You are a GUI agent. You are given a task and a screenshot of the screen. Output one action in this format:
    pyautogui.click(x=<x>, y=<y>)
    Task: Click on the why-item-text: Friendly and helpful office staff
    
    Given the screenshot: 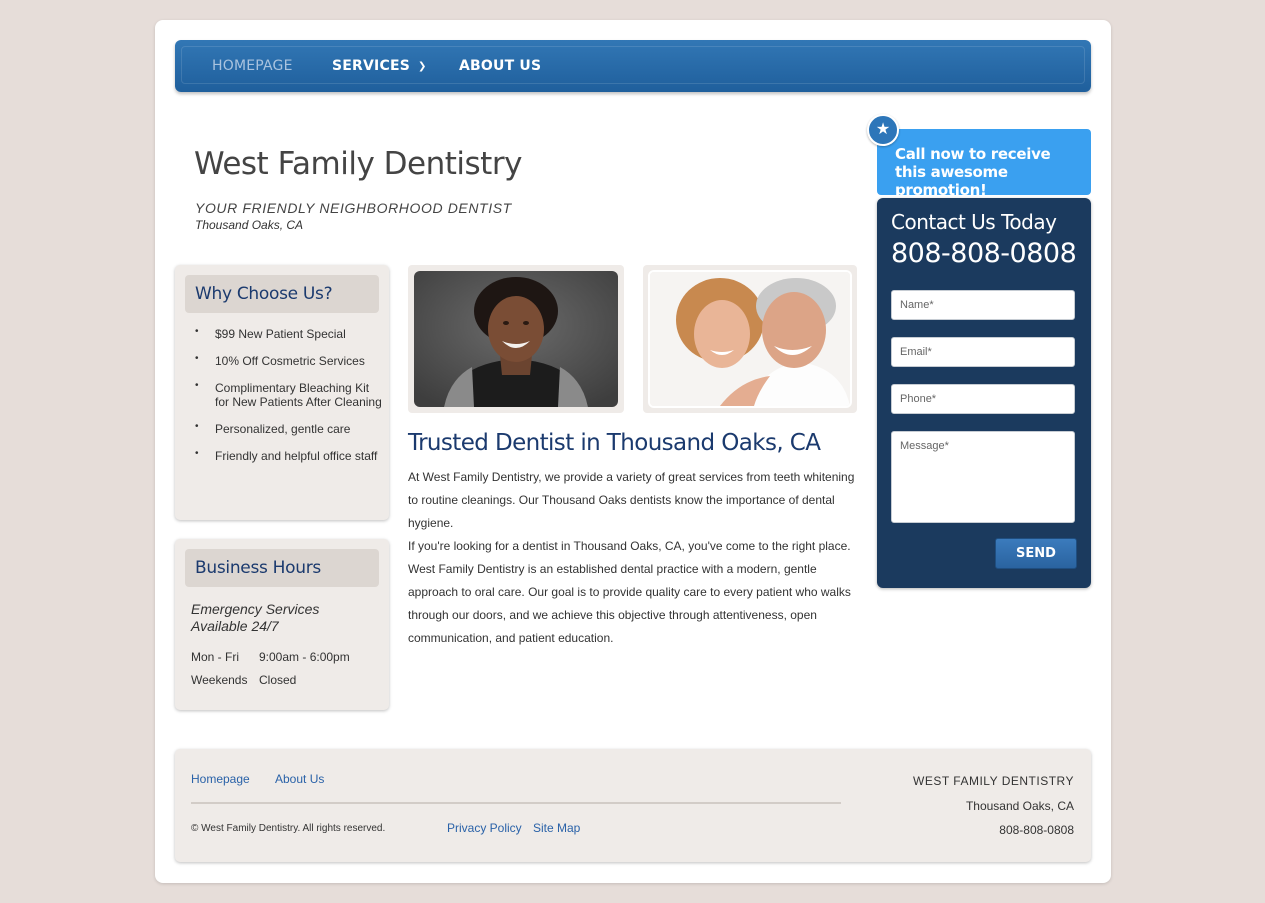 What is the action you would take?
    pyautogui.click(x=296, y=456)
    